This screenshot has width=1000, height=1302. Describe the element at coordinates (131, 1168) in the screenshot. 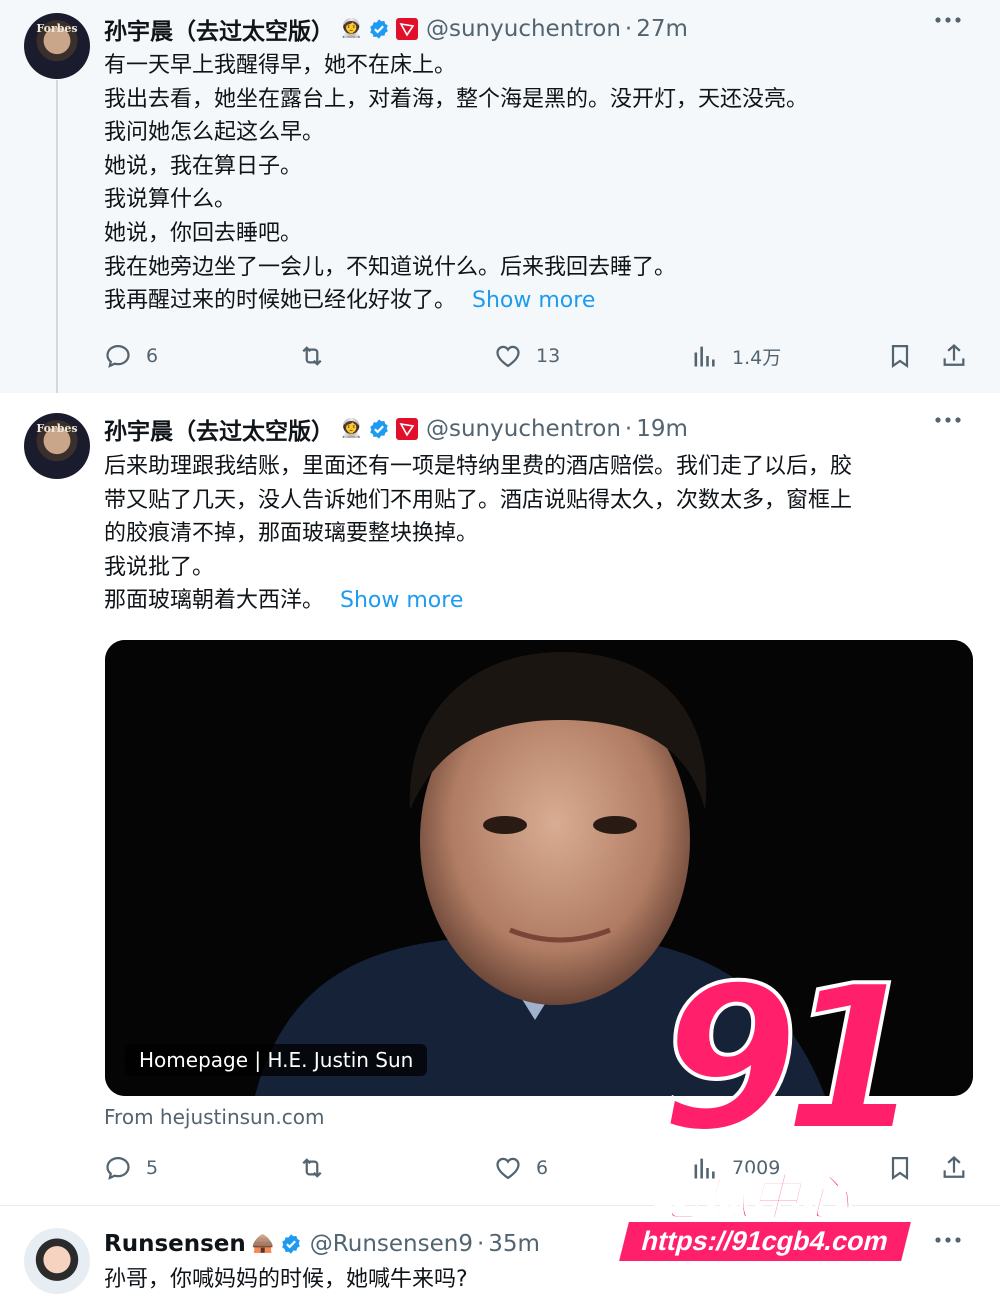

I see `reply-button: 5` at that location.